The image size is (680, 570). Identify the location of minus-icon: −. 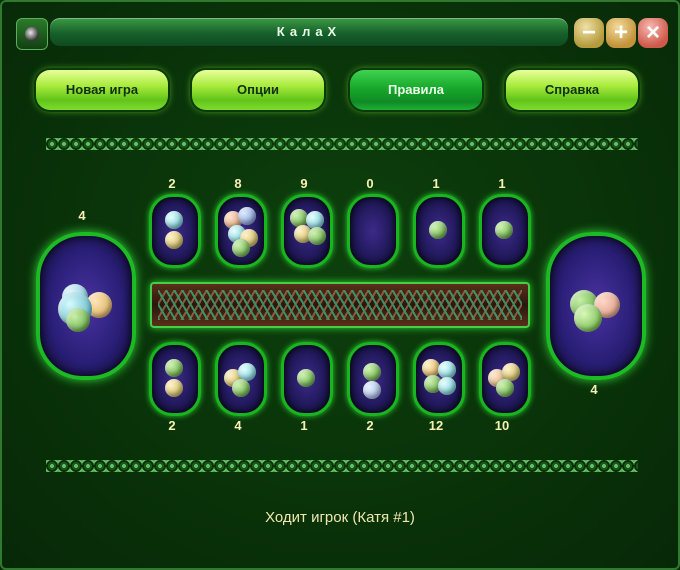
(588, 32).